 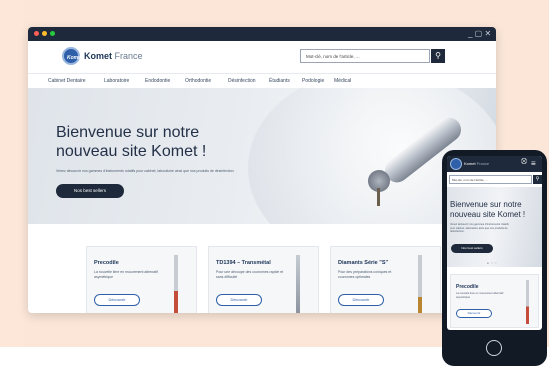 I want to click on phone-komet-logo, so click(x=456, y=164).